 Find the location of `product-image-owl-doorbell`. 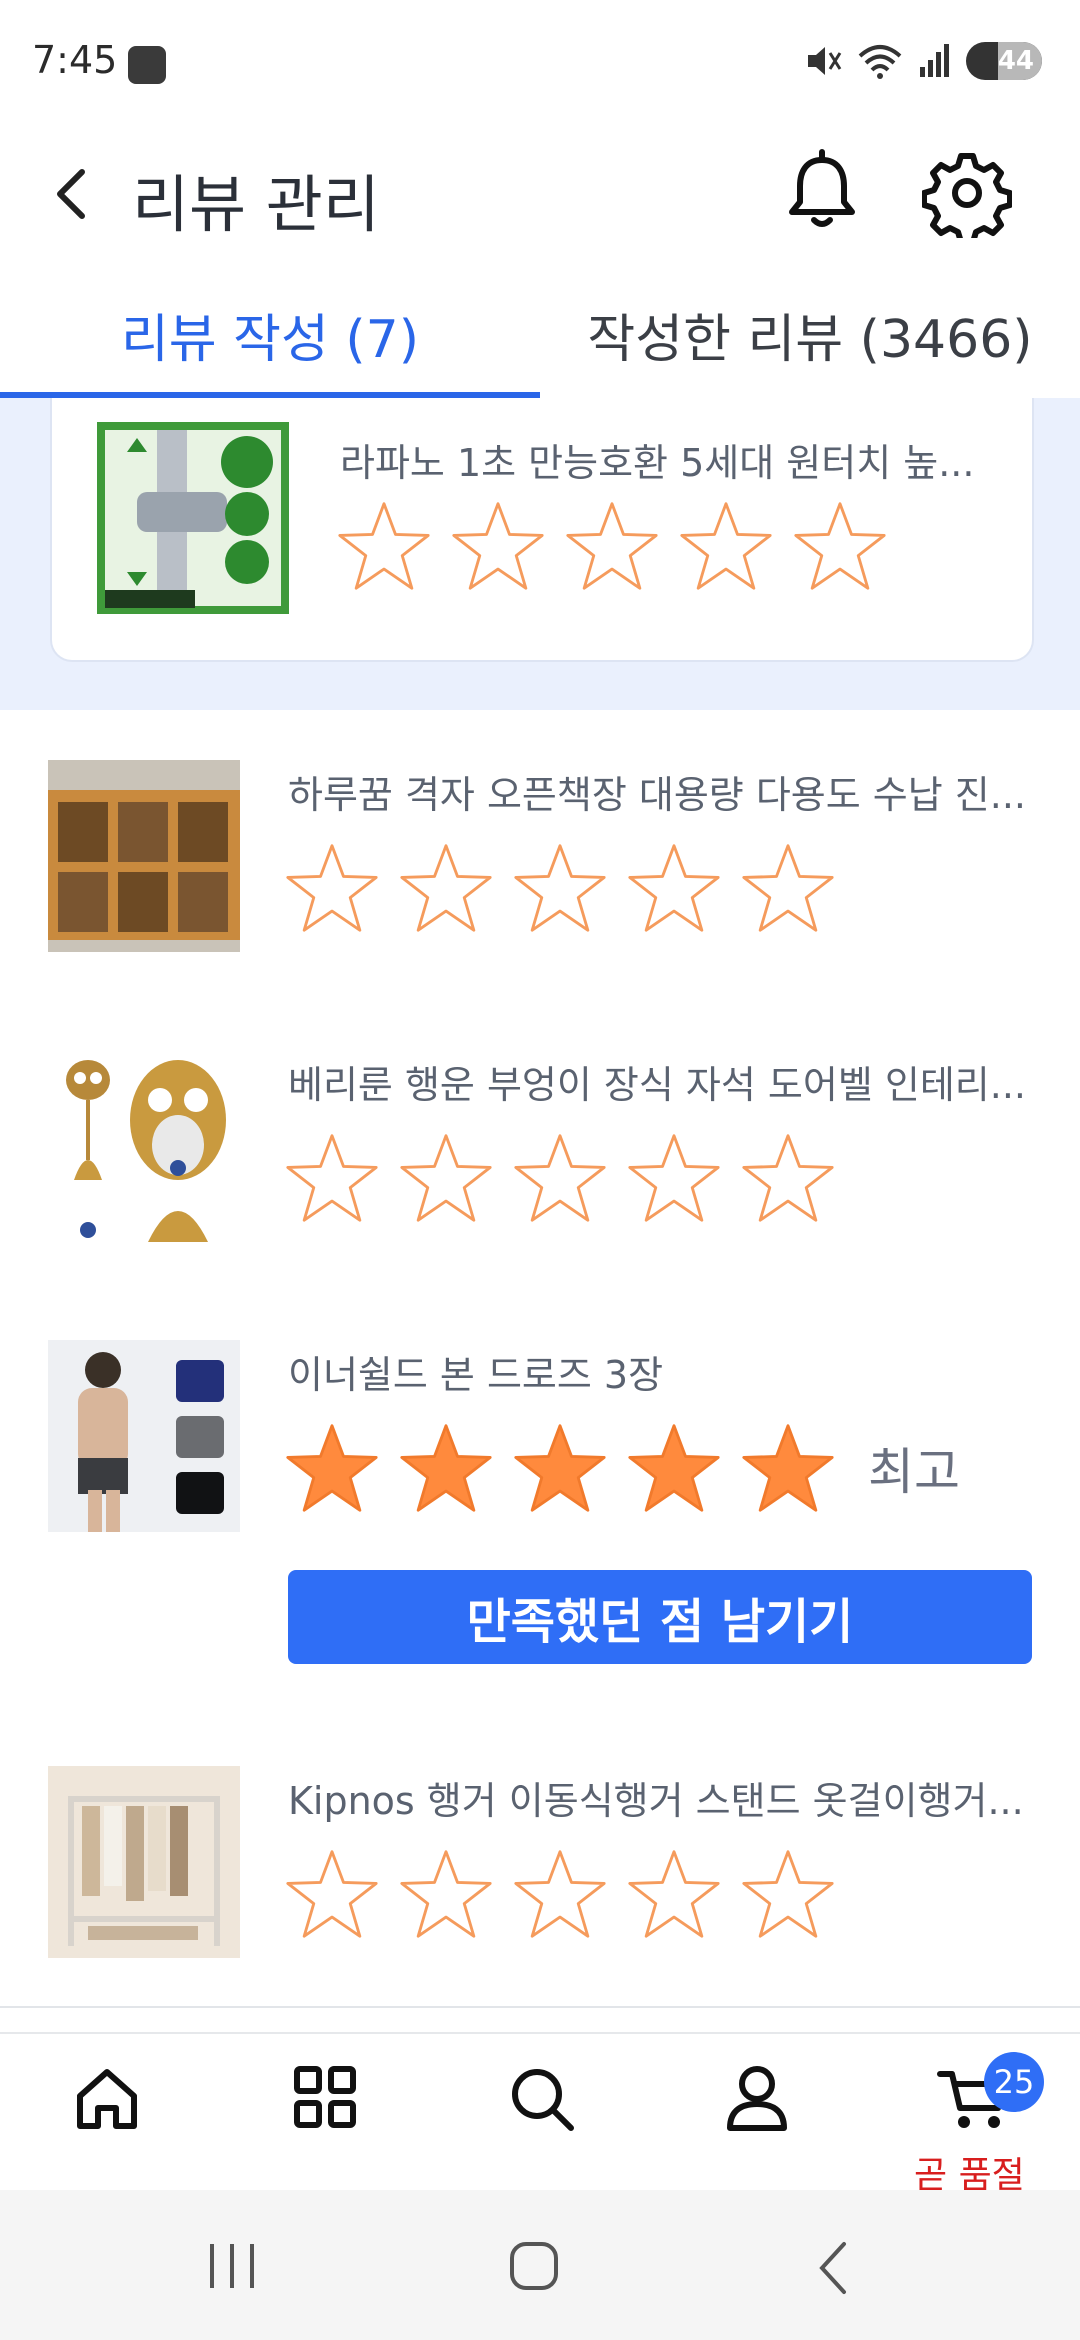

product-image-owl-doorbell is located at coordinates (144, 1146).